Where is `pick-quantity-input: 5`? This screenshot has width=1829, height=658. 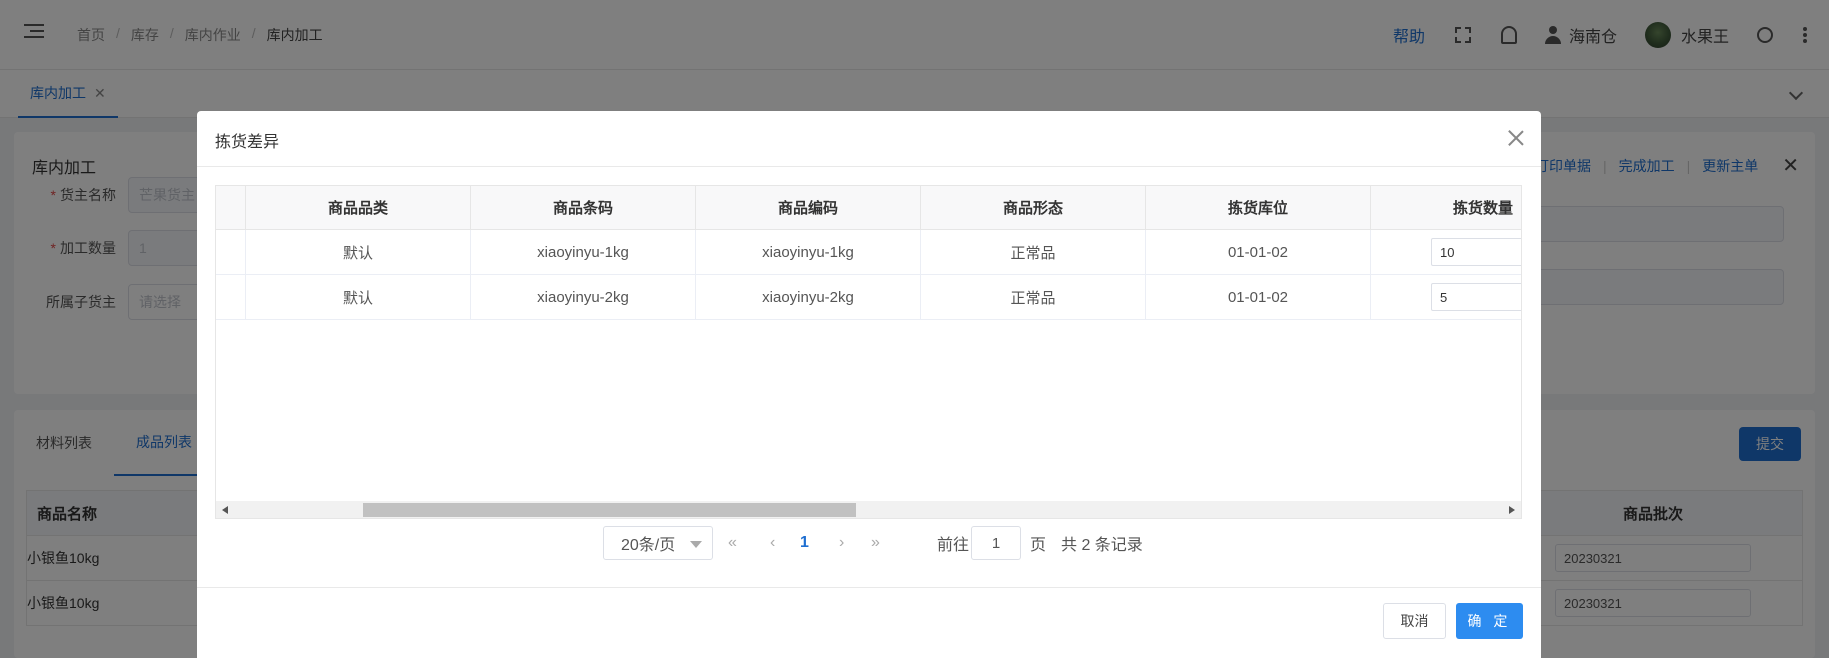
pick-quantity-input: 5 is located at coordinates (1476, 297).